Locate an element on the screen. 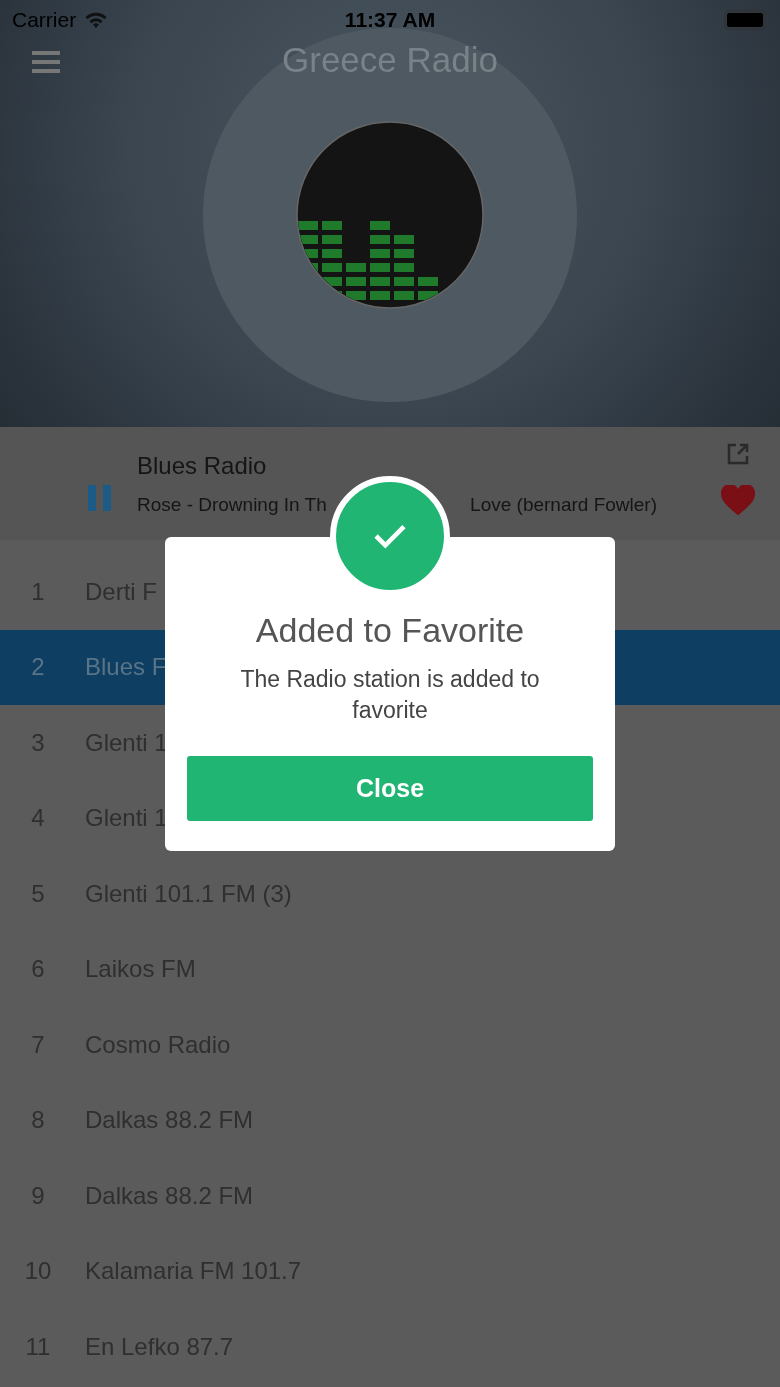 This screenshot has width=780, height=1387. menu-icon is located at coordinates (46, 62).